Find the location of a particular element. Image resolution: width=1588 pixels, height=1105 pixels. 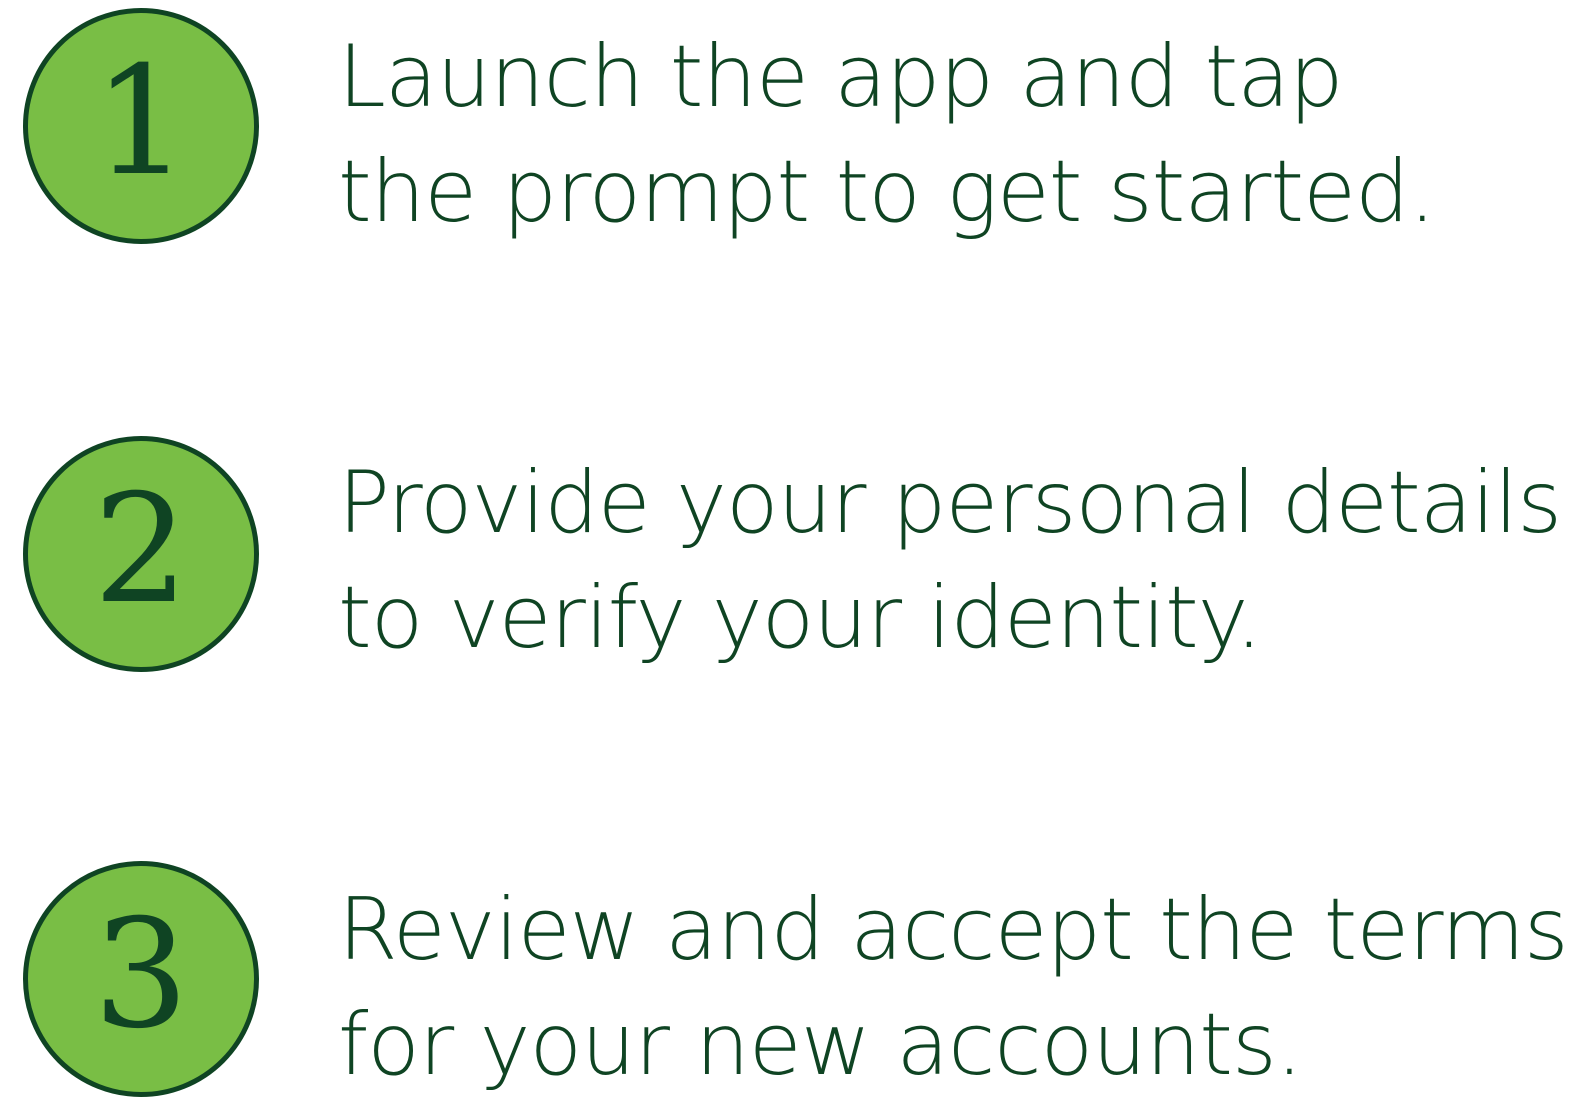

step-description-line: for your new accounts. is located at coordinates (820, 1045).